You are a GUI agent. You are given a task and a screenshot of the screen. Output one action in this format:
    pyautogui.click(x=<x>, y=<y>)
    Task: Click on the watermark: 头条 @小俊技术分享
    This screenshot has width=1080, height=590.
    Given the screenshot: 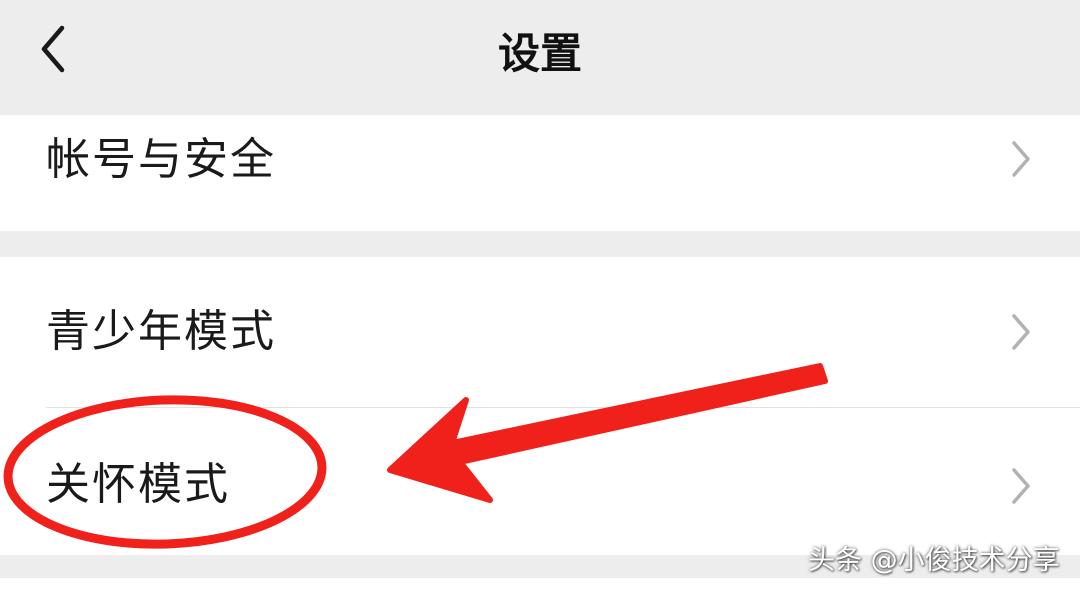 What is the action you would take?
    pyautogui.click(x=934, y=560)
    